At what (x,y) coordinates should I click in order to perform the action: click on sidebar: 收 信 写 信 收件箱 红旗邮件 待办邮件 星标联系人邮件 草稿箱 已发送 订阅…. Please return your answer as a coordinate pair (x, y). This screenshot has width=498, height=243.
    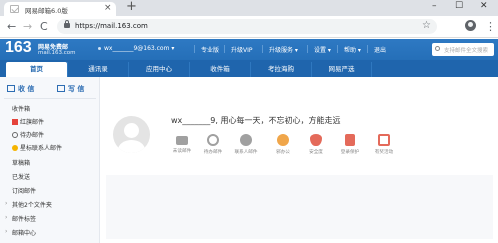
    Looking at the image, I should click on (50, 160).